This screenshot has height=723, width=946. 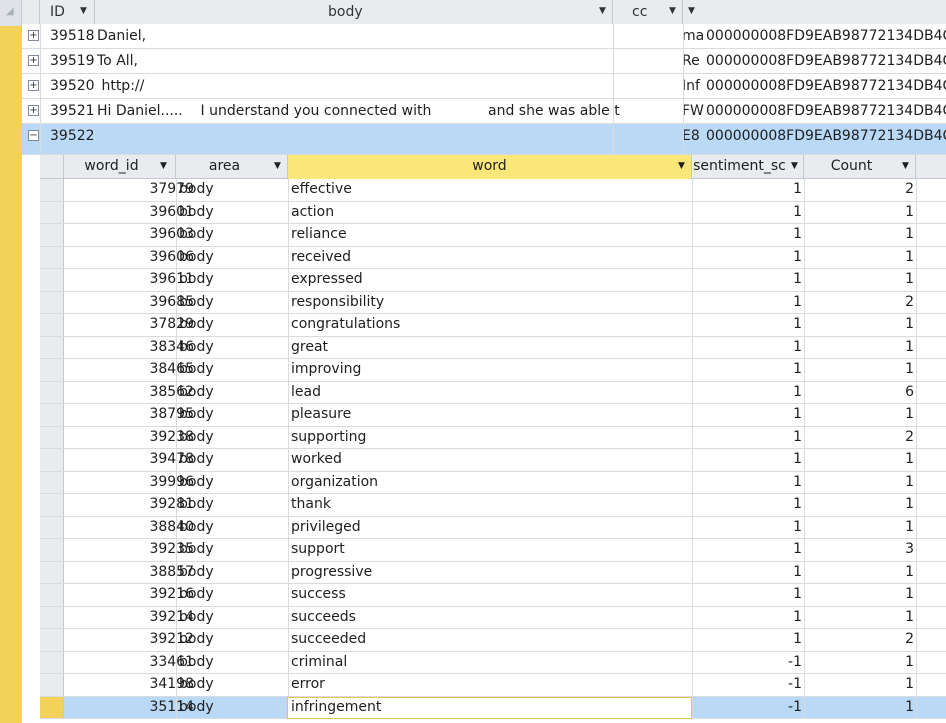 What do you see at coordinates (814, 13) in the screenshot?
I see `column-header-hash: ▼` at bounding box center [814, 13].